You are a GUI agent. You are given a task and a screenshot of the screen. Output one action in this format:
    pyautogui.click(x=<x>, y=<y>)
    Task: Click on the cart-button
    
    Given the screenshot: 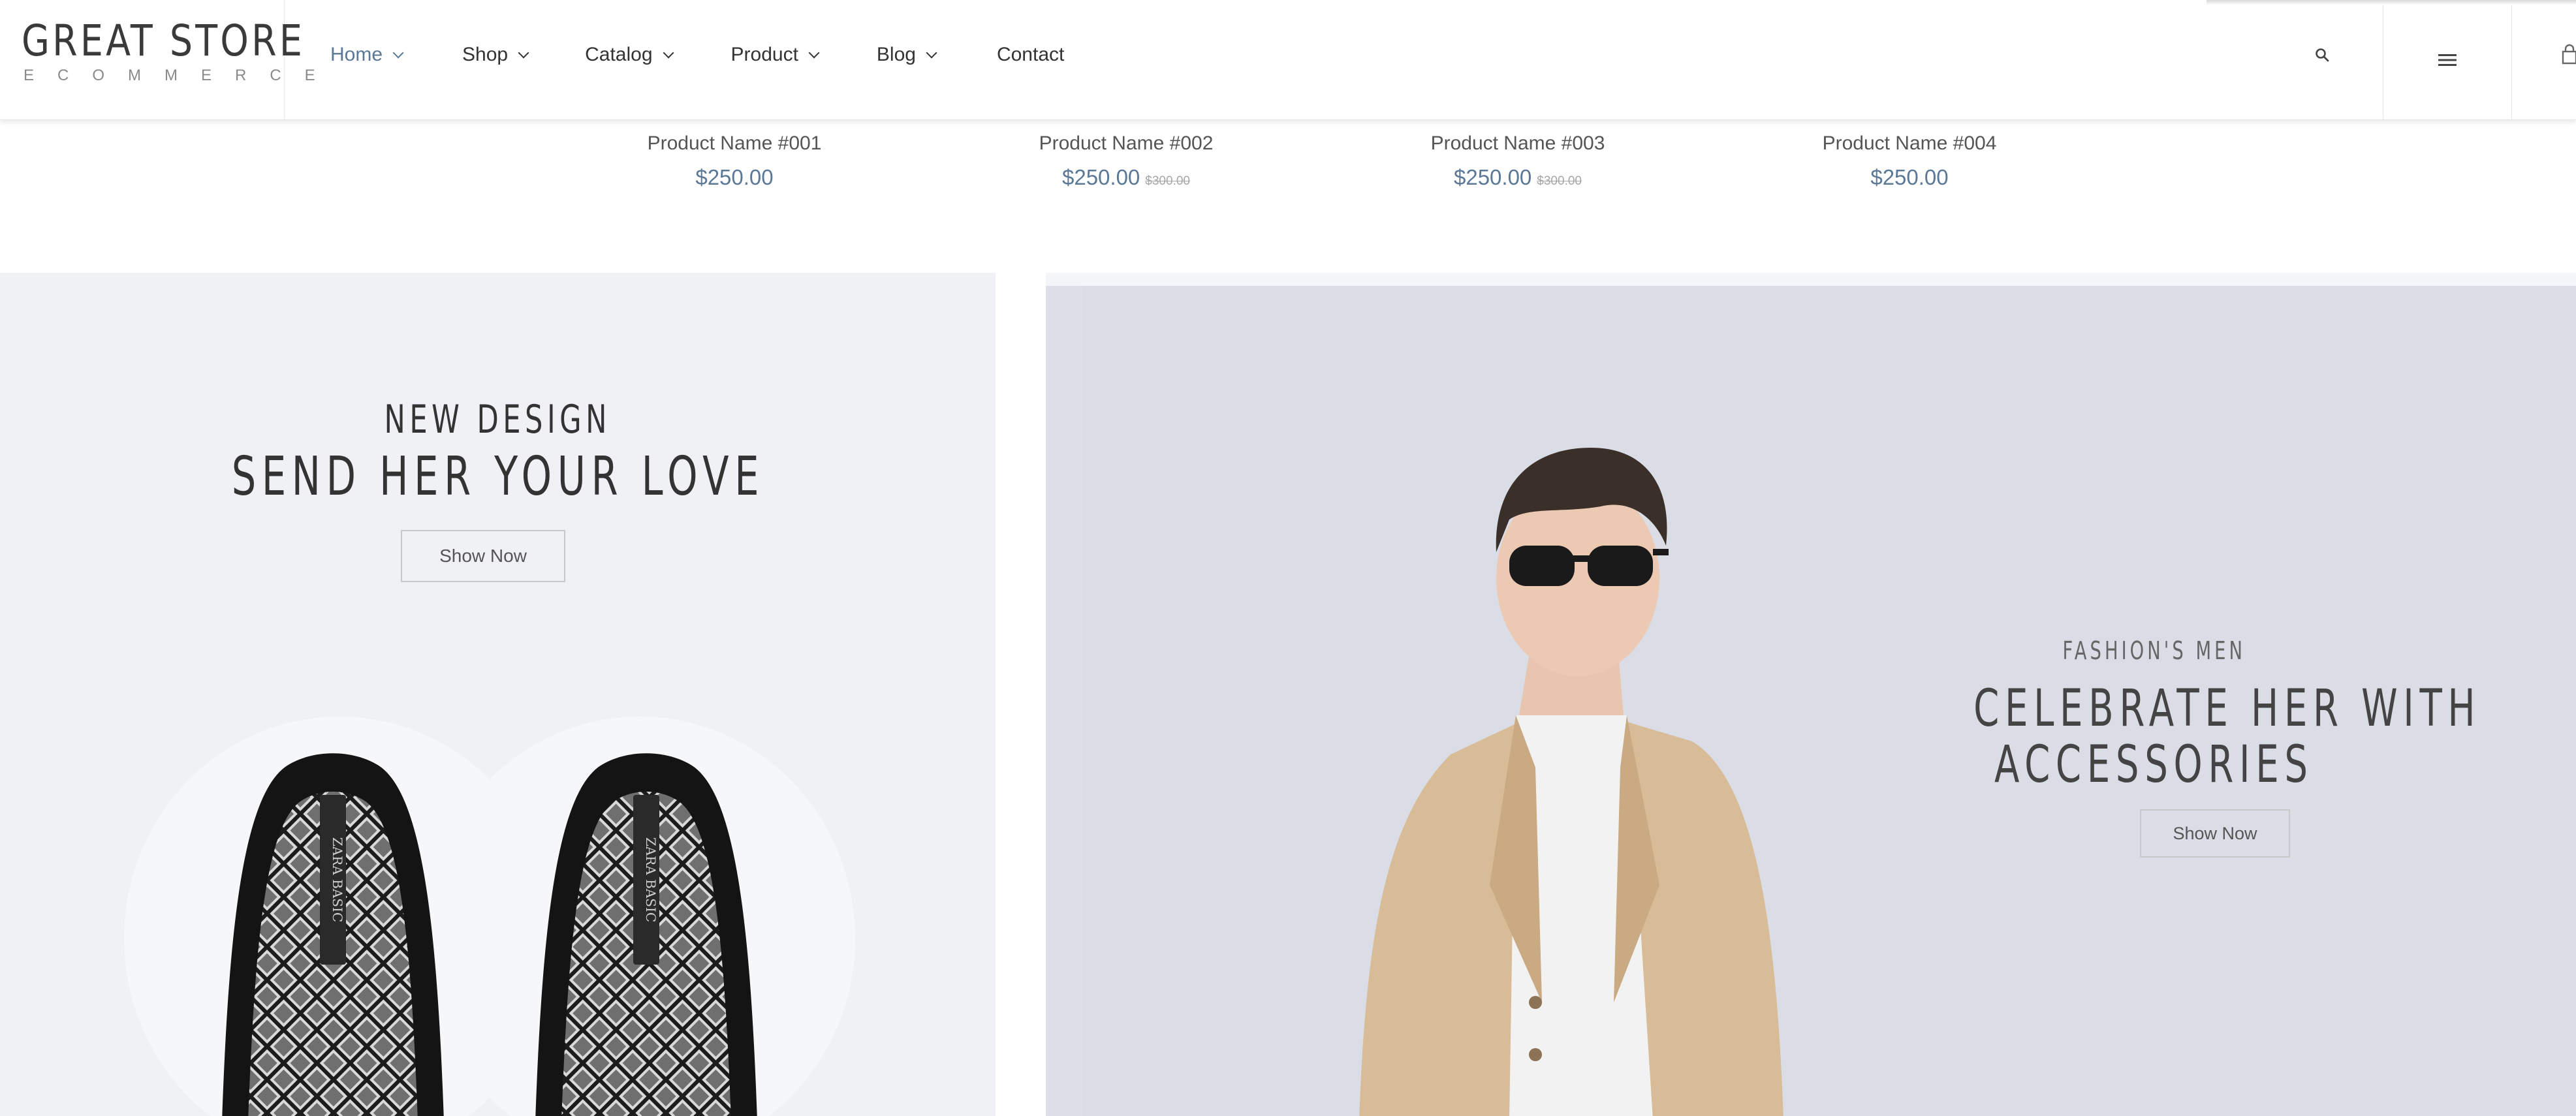 What is the action you would take?
    pyautogui.click(x=2567, y=55)
    